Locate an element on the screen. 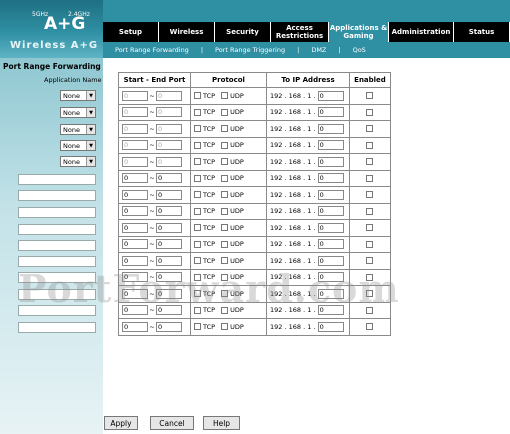 The image size is (510, 434). subtab-qos: QoS is located at coordinates (359, 50).